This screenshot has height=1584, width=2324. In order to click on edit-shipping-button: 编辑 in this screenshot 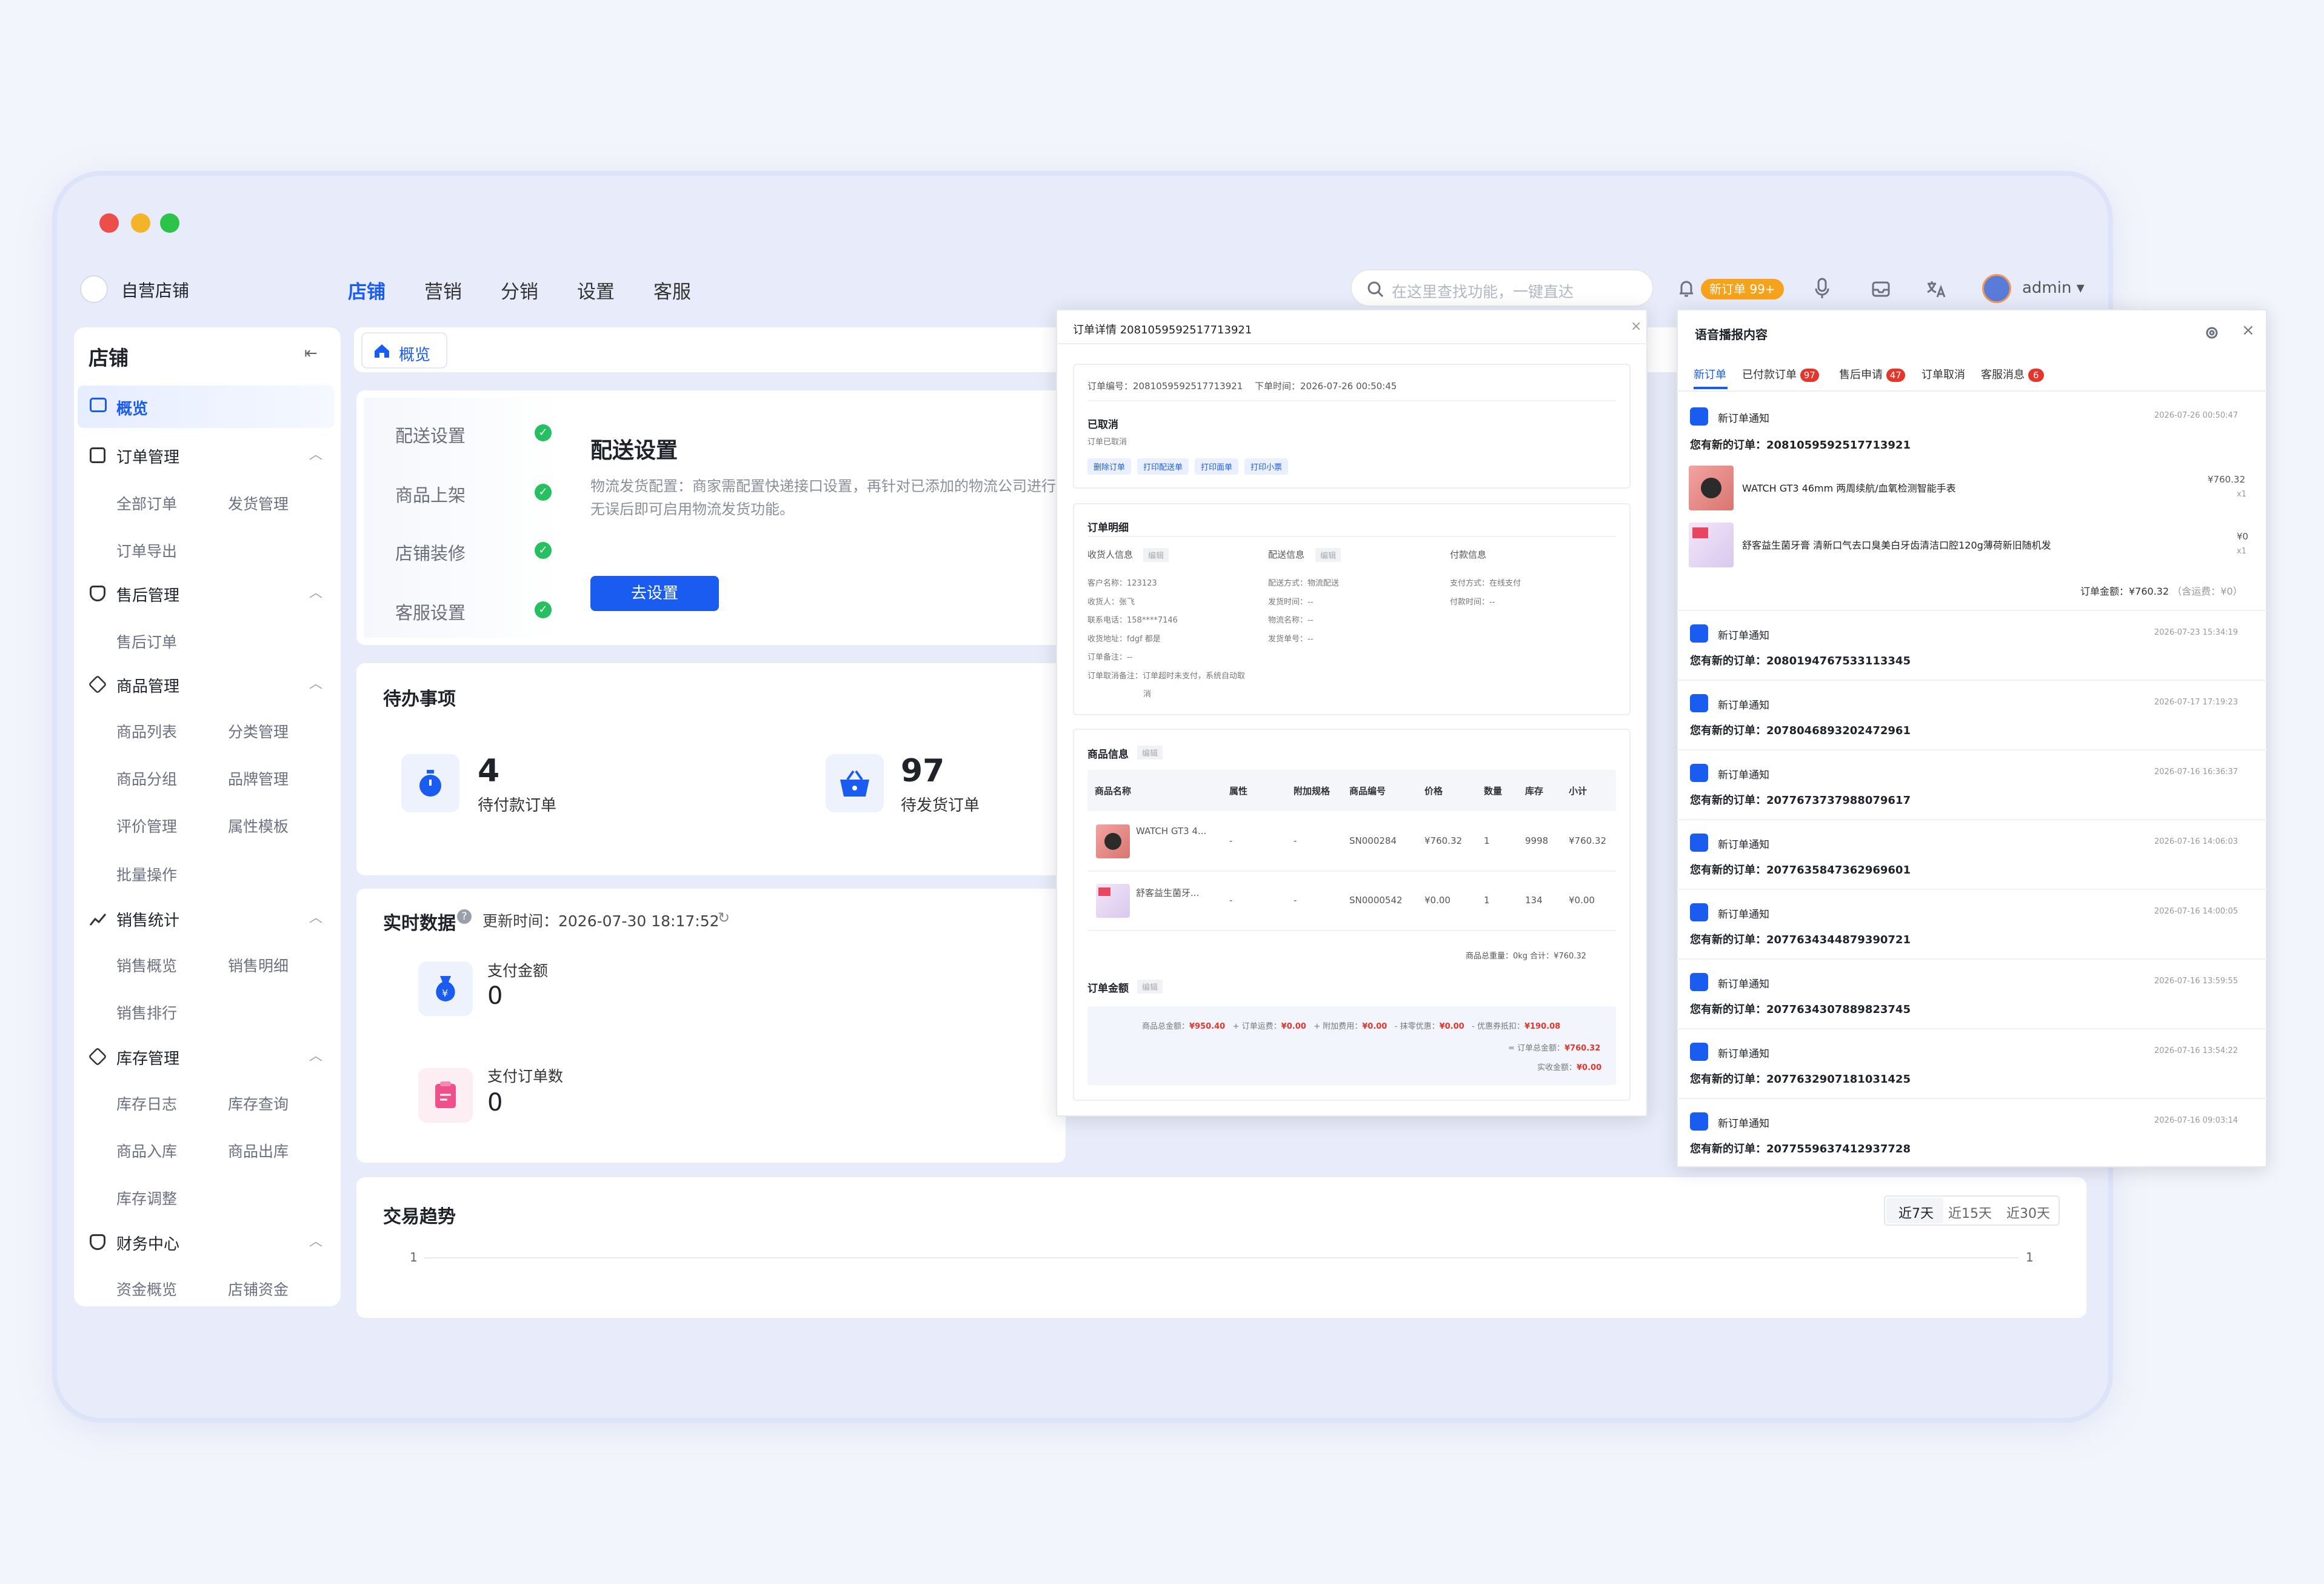, I will do `click(1328, 555)`.